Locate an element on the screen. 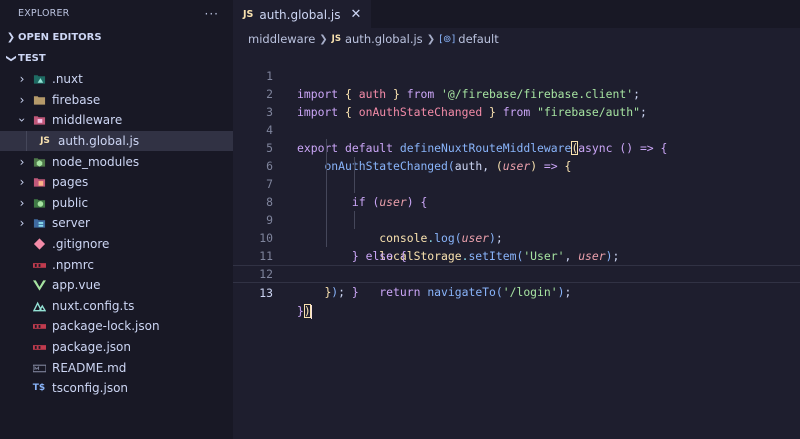  string: '/login' is located at coordinates (530, 292).